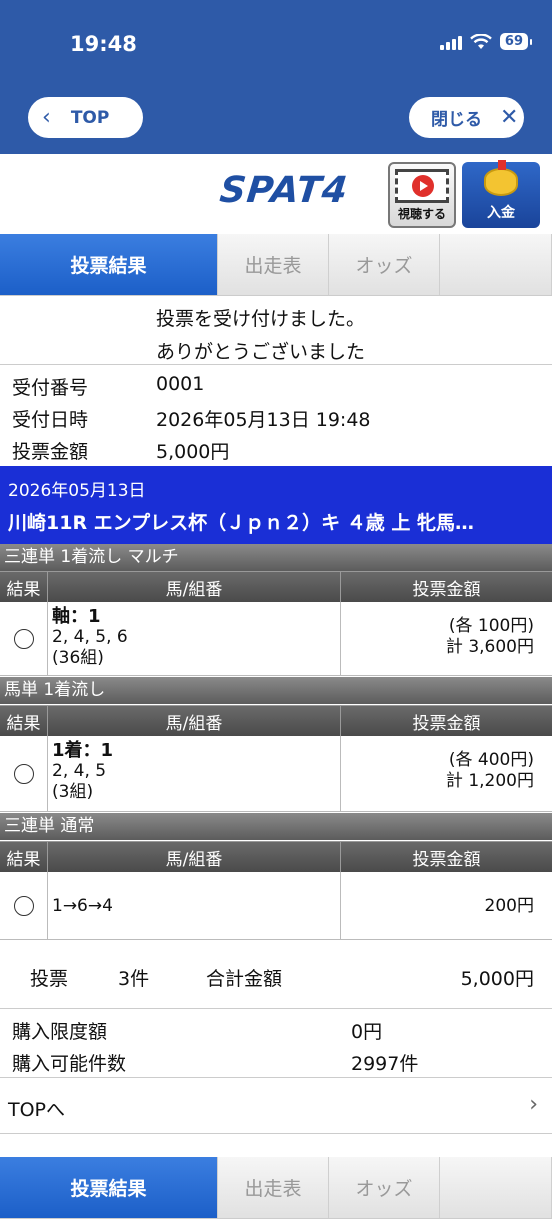  What do you see at coordinates (46, 117) in the screenshot?
I see `chevron-left-icon: ‹` at bounding box center [46, 117].